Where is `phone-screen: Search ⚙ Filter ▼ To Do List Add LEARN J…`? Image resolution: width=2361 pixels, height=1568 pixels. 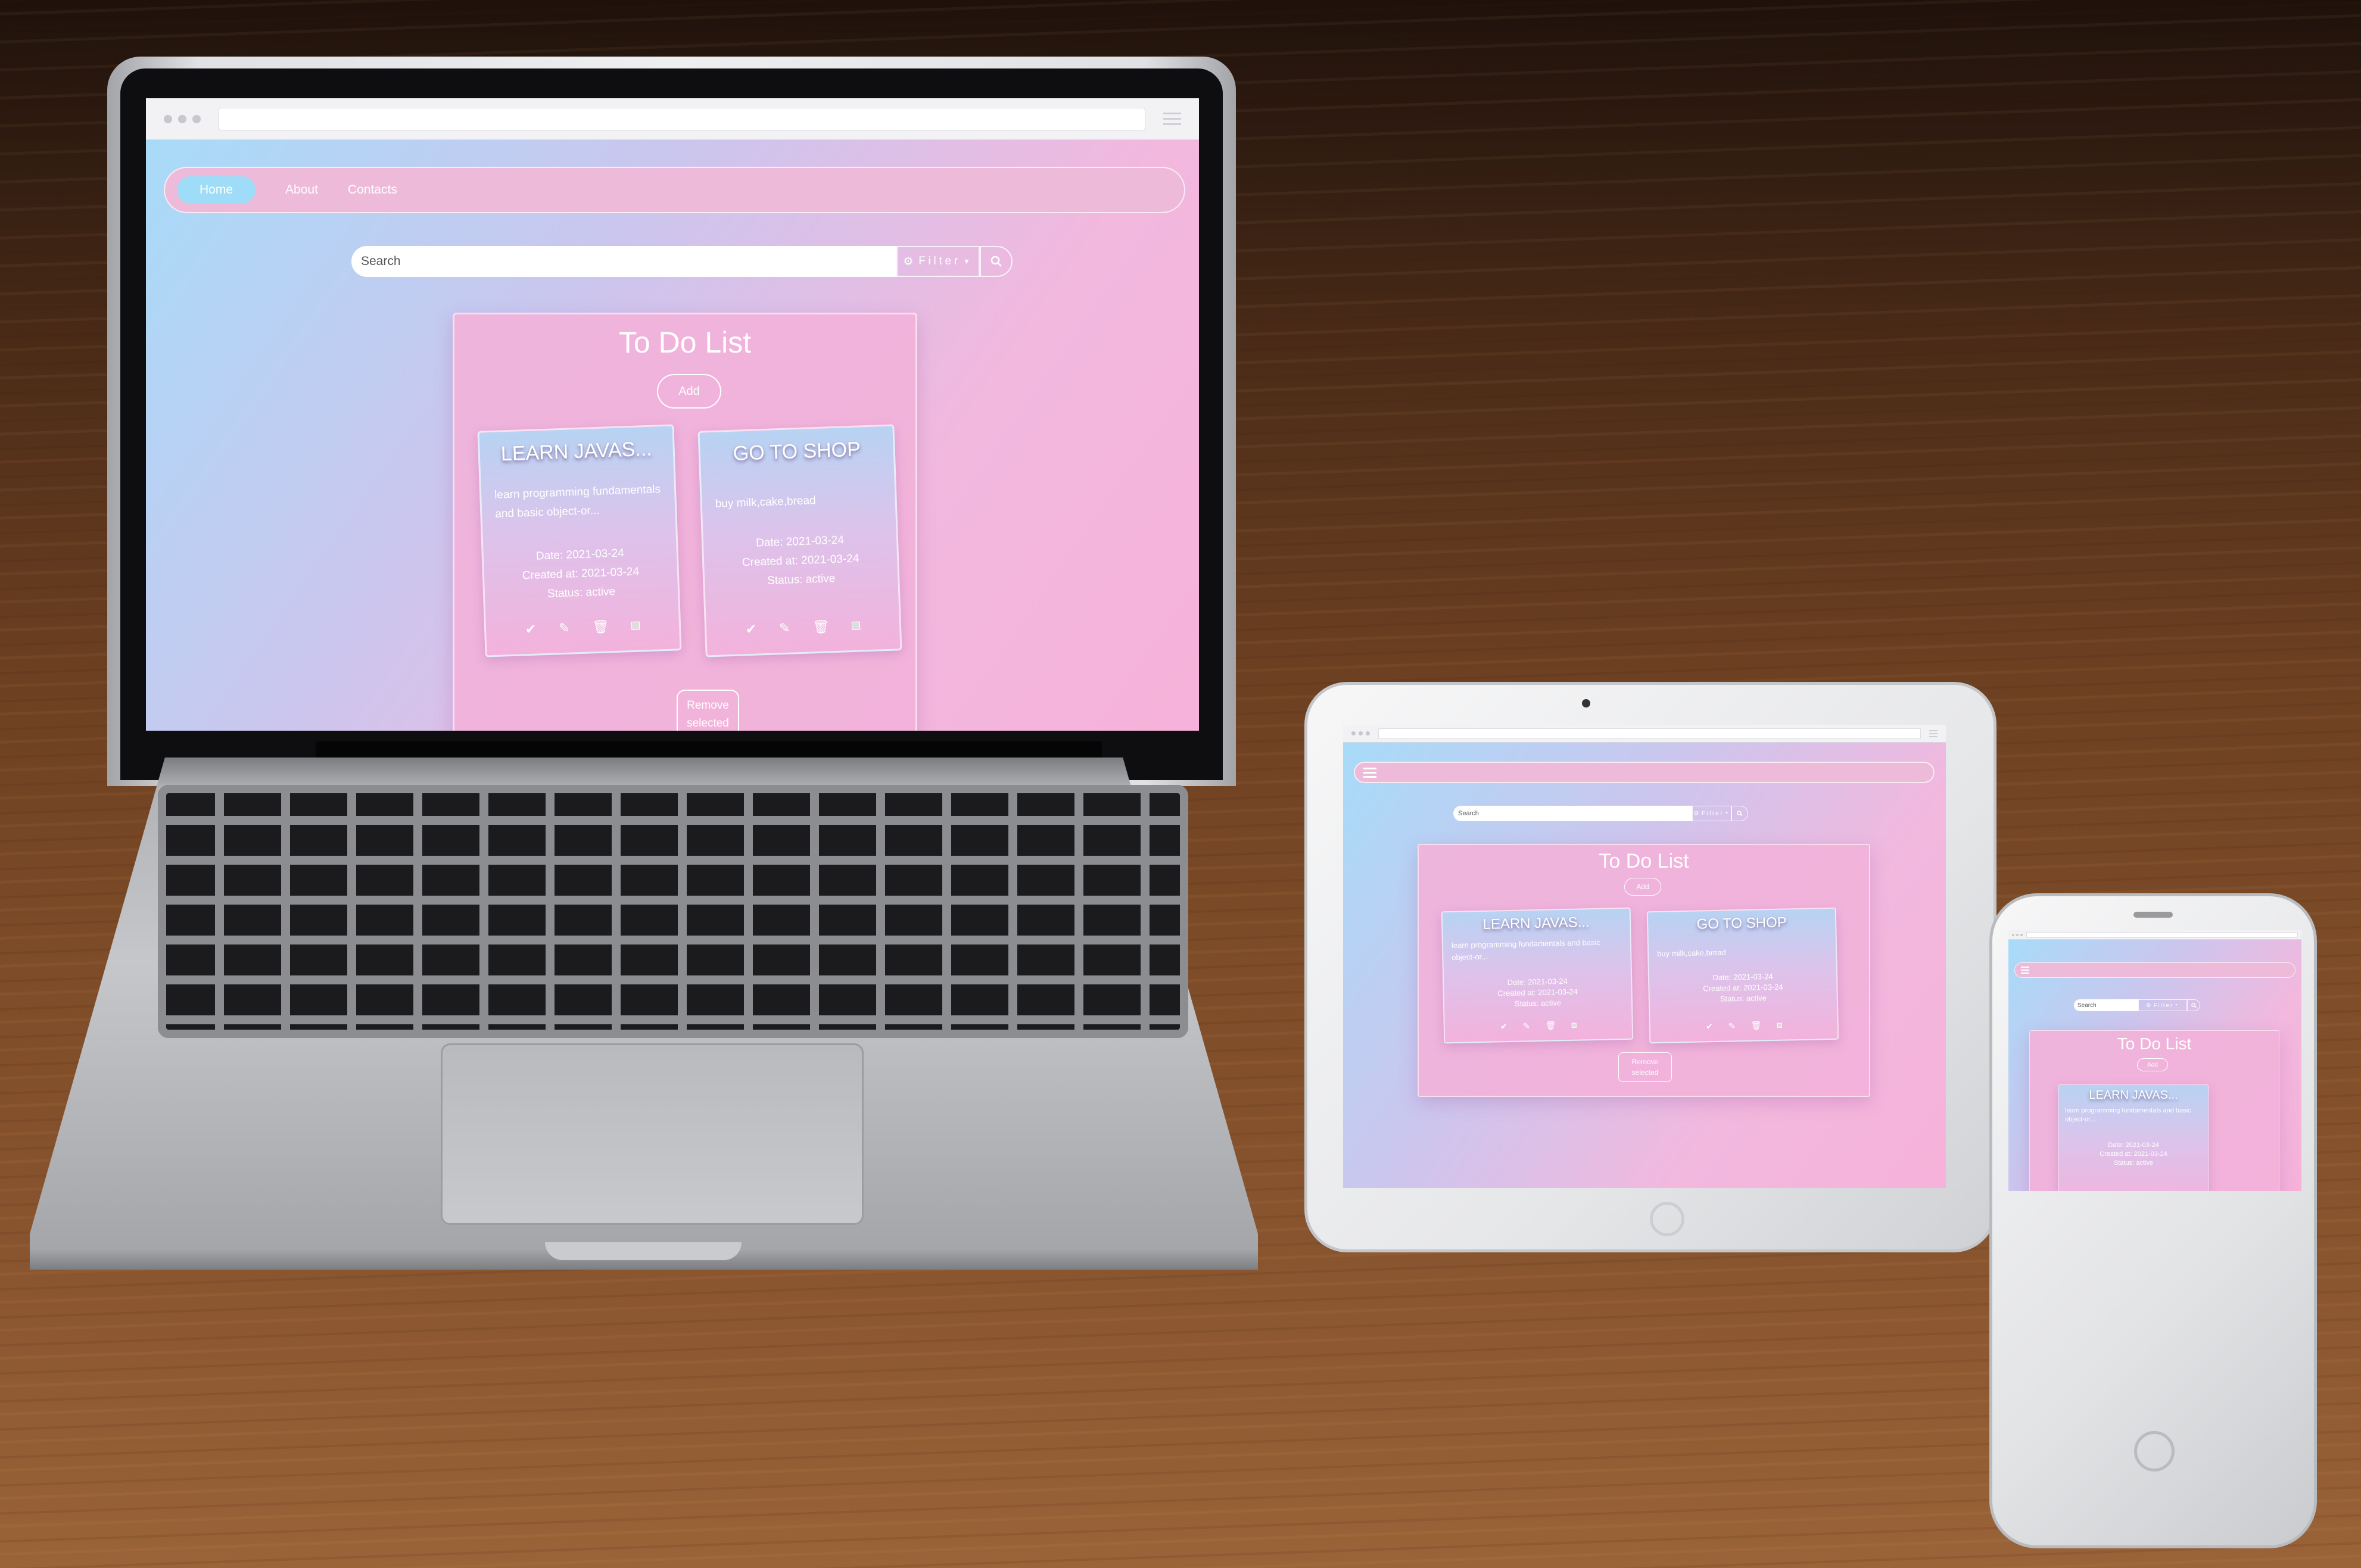
phone-screen: Search ⚙ Filter ▼ To Do List Add LEARN J… is located at coordinates (2154, 1060).